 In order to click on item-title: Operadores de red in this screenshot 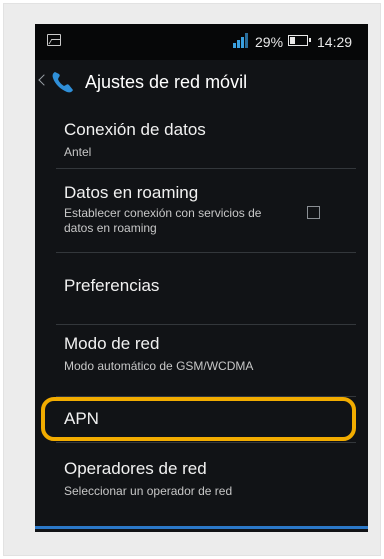, I will do `click(135, 468)`.